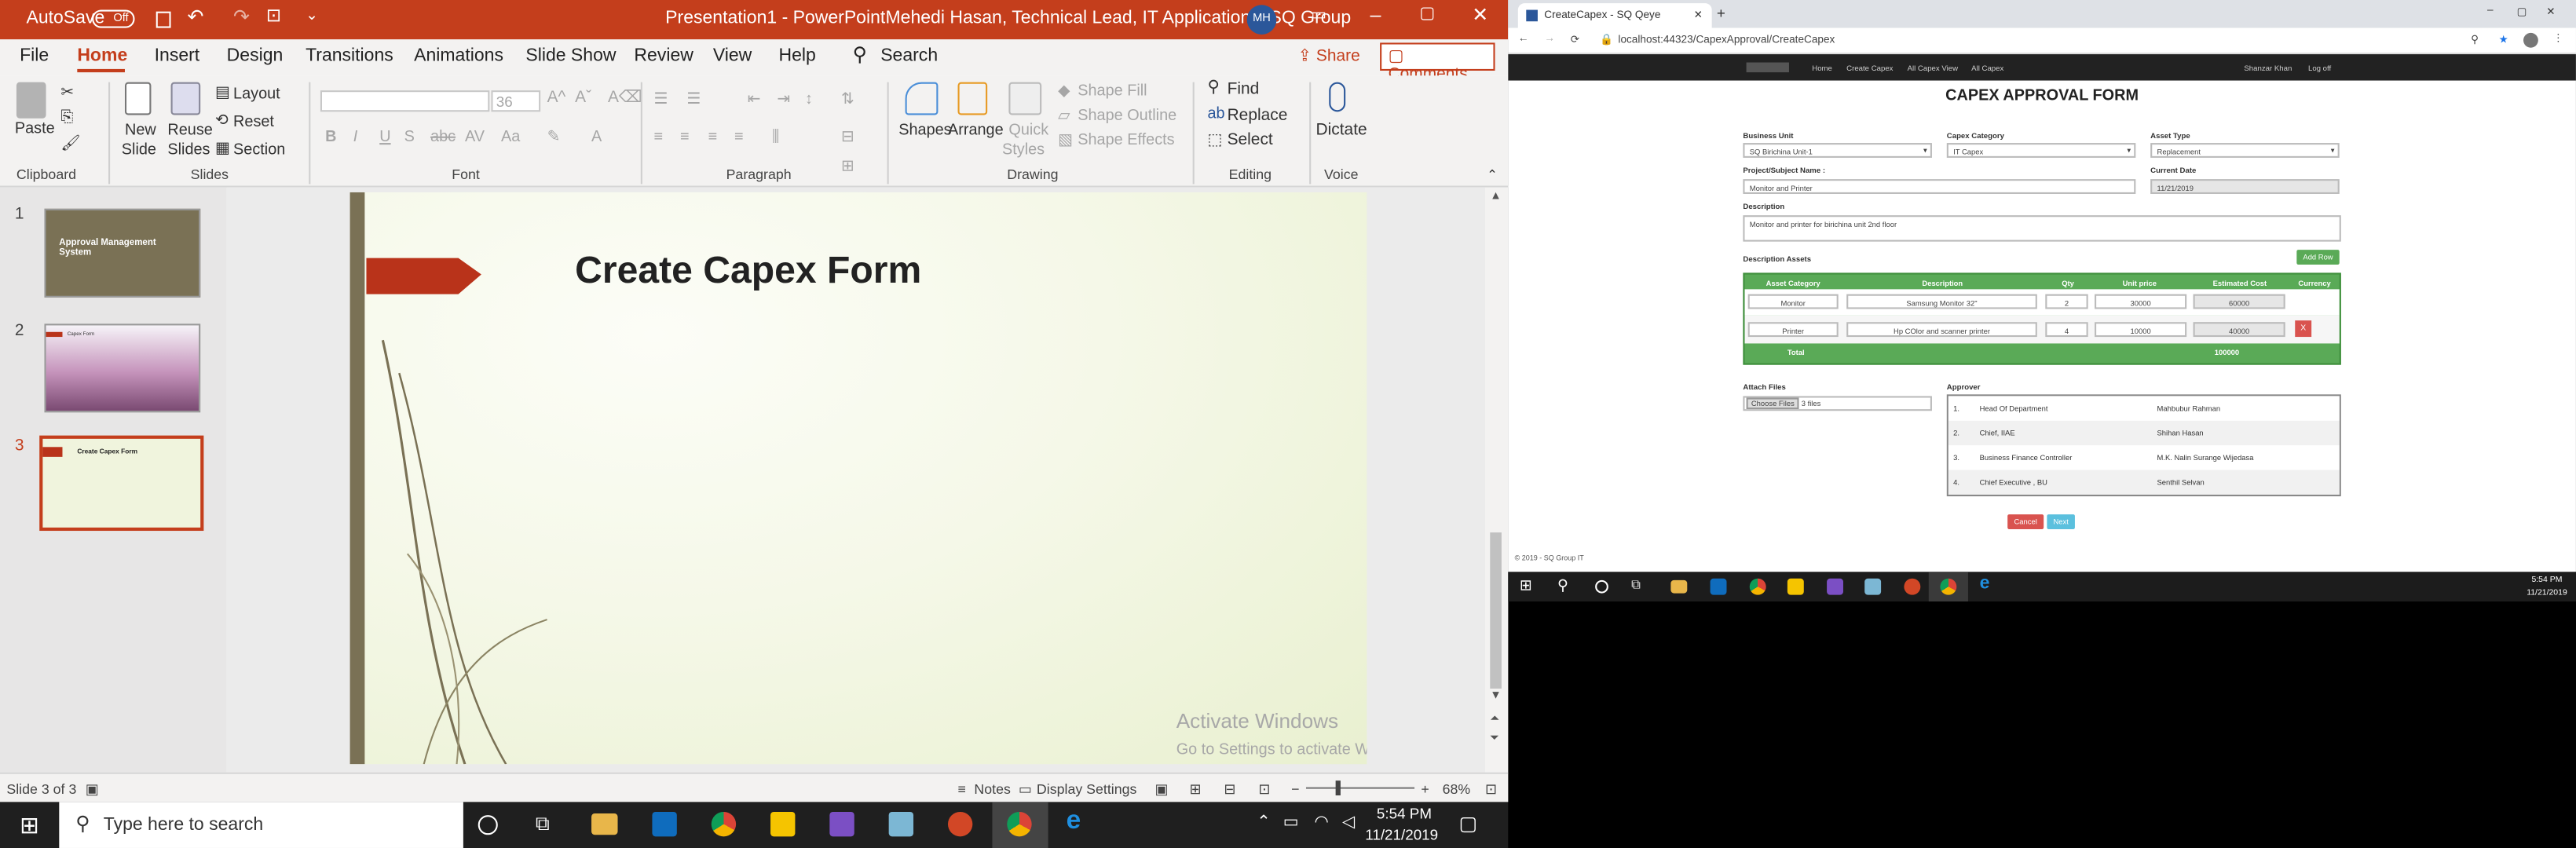  I want to click on new-tab-icon: +, so click(1721, 13).